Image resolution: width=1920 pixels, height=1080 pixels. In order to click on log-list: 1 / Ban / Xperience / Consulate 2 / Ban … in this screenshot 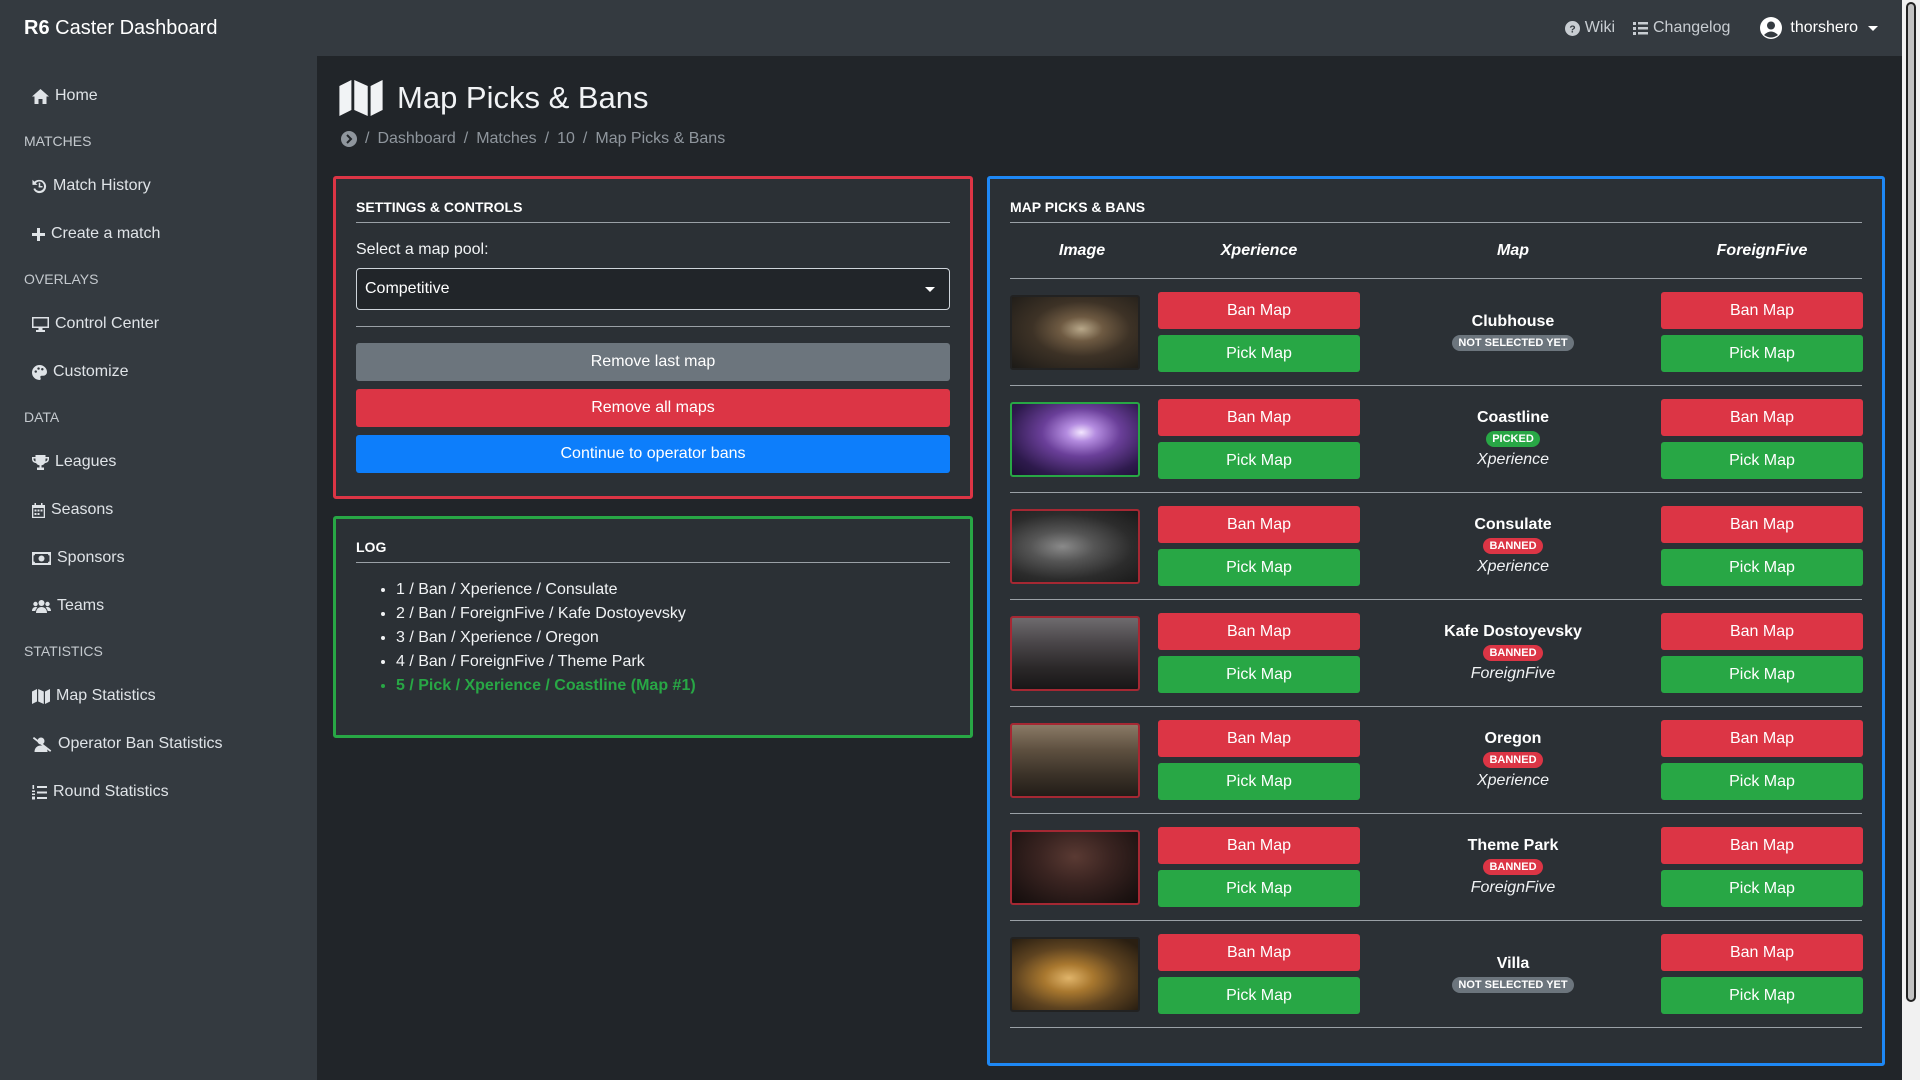, I will do `click(653, 641)`.